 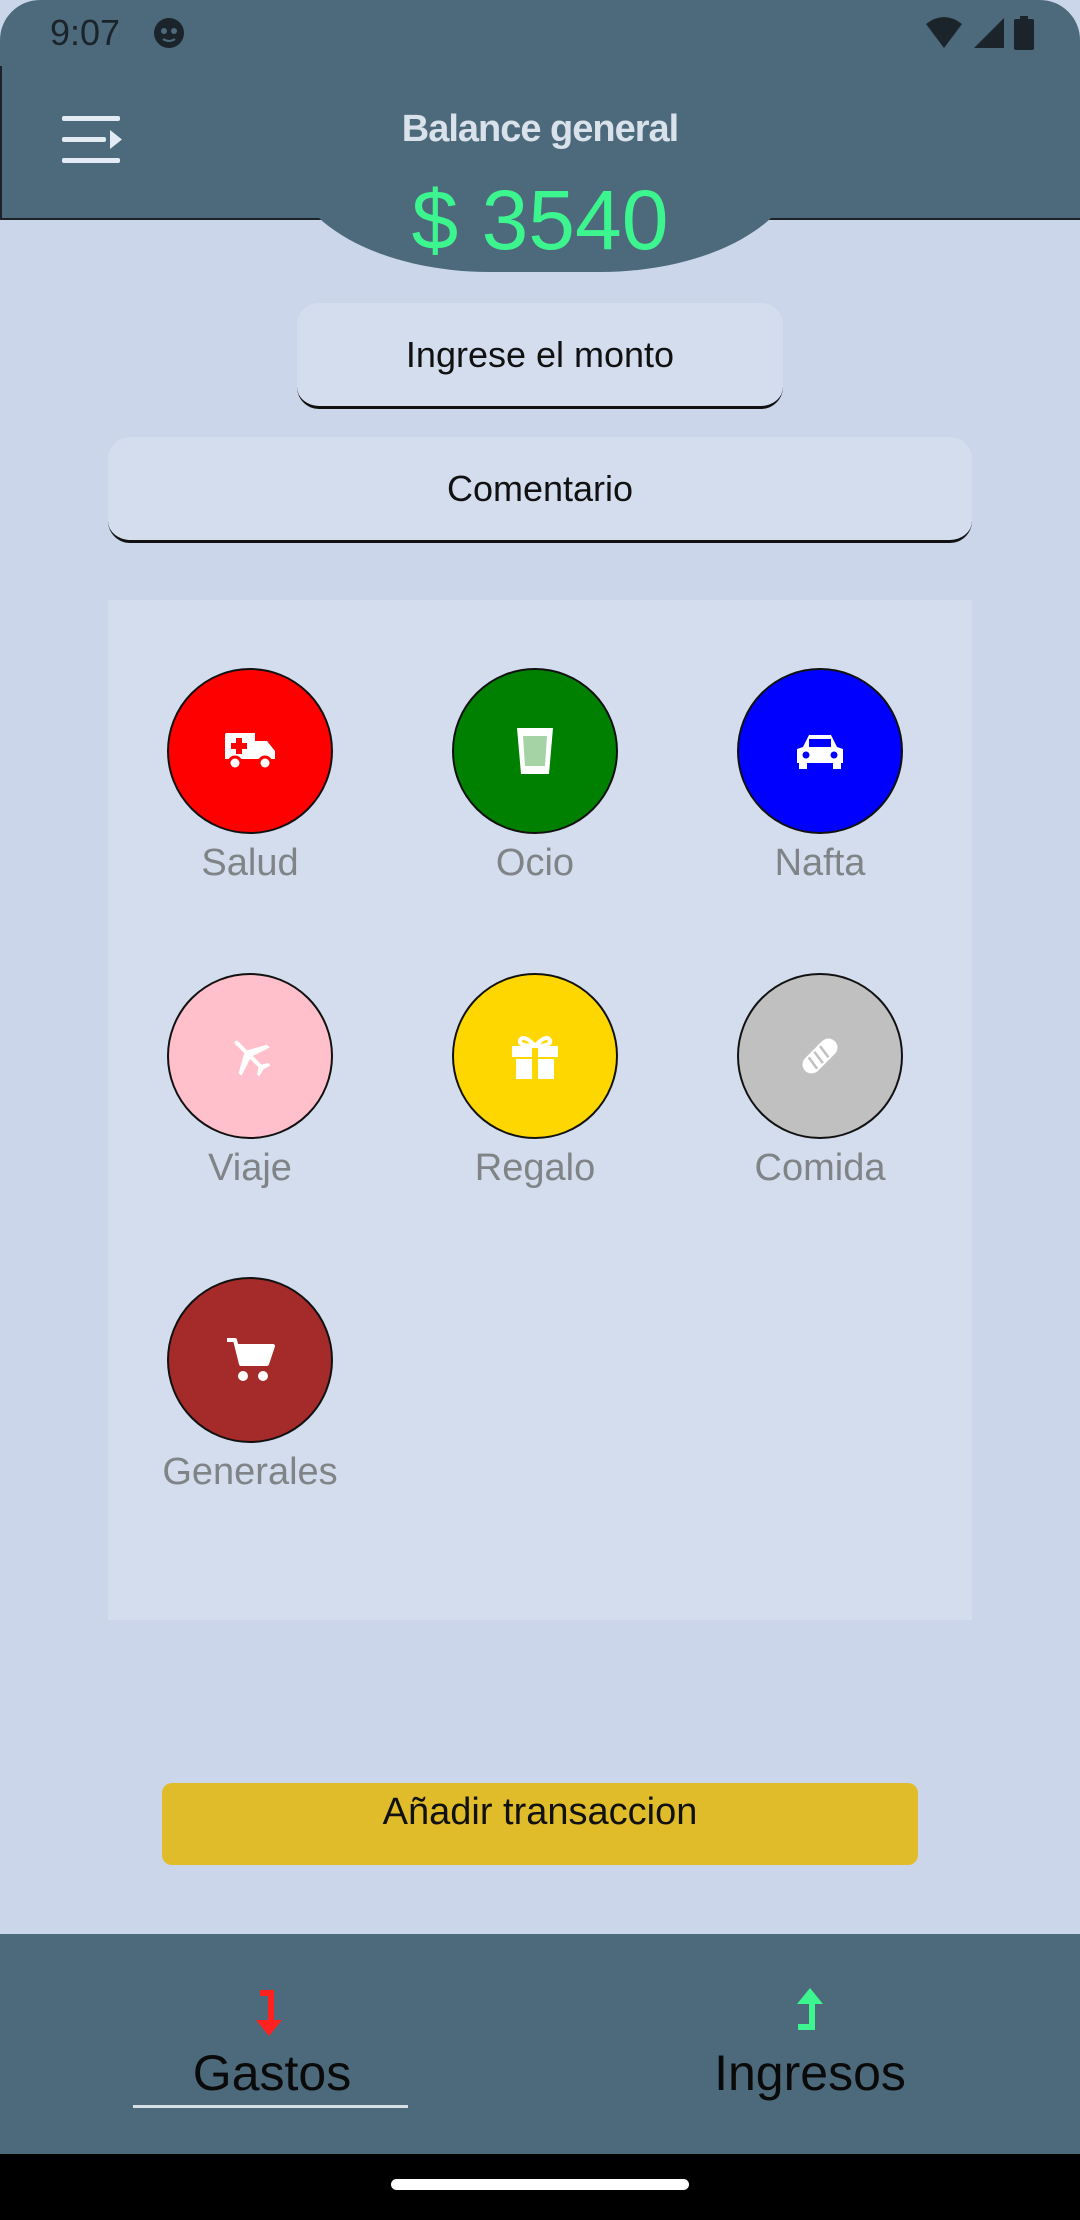 What do you see at coordinates (250, 1472) in the screenshot?
I see `category-label: Generales` at bounding box center [250, 1472].